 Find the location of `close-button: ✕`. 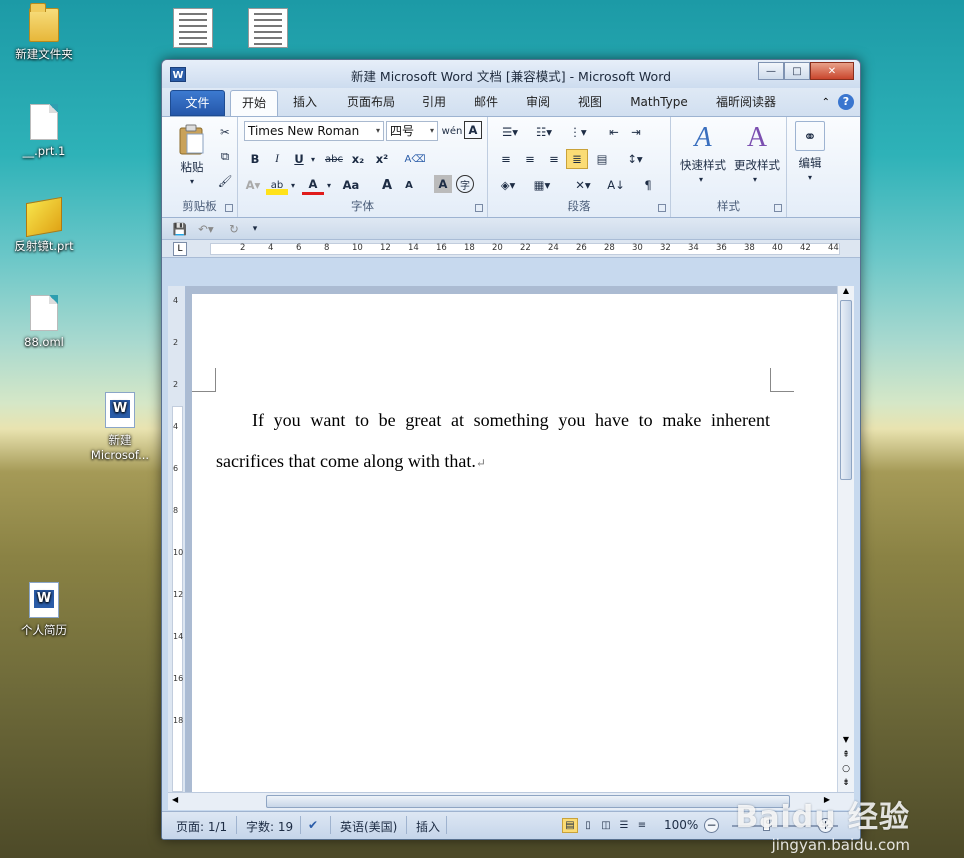

close-button: ✕ is located at coordinates (832, 71).